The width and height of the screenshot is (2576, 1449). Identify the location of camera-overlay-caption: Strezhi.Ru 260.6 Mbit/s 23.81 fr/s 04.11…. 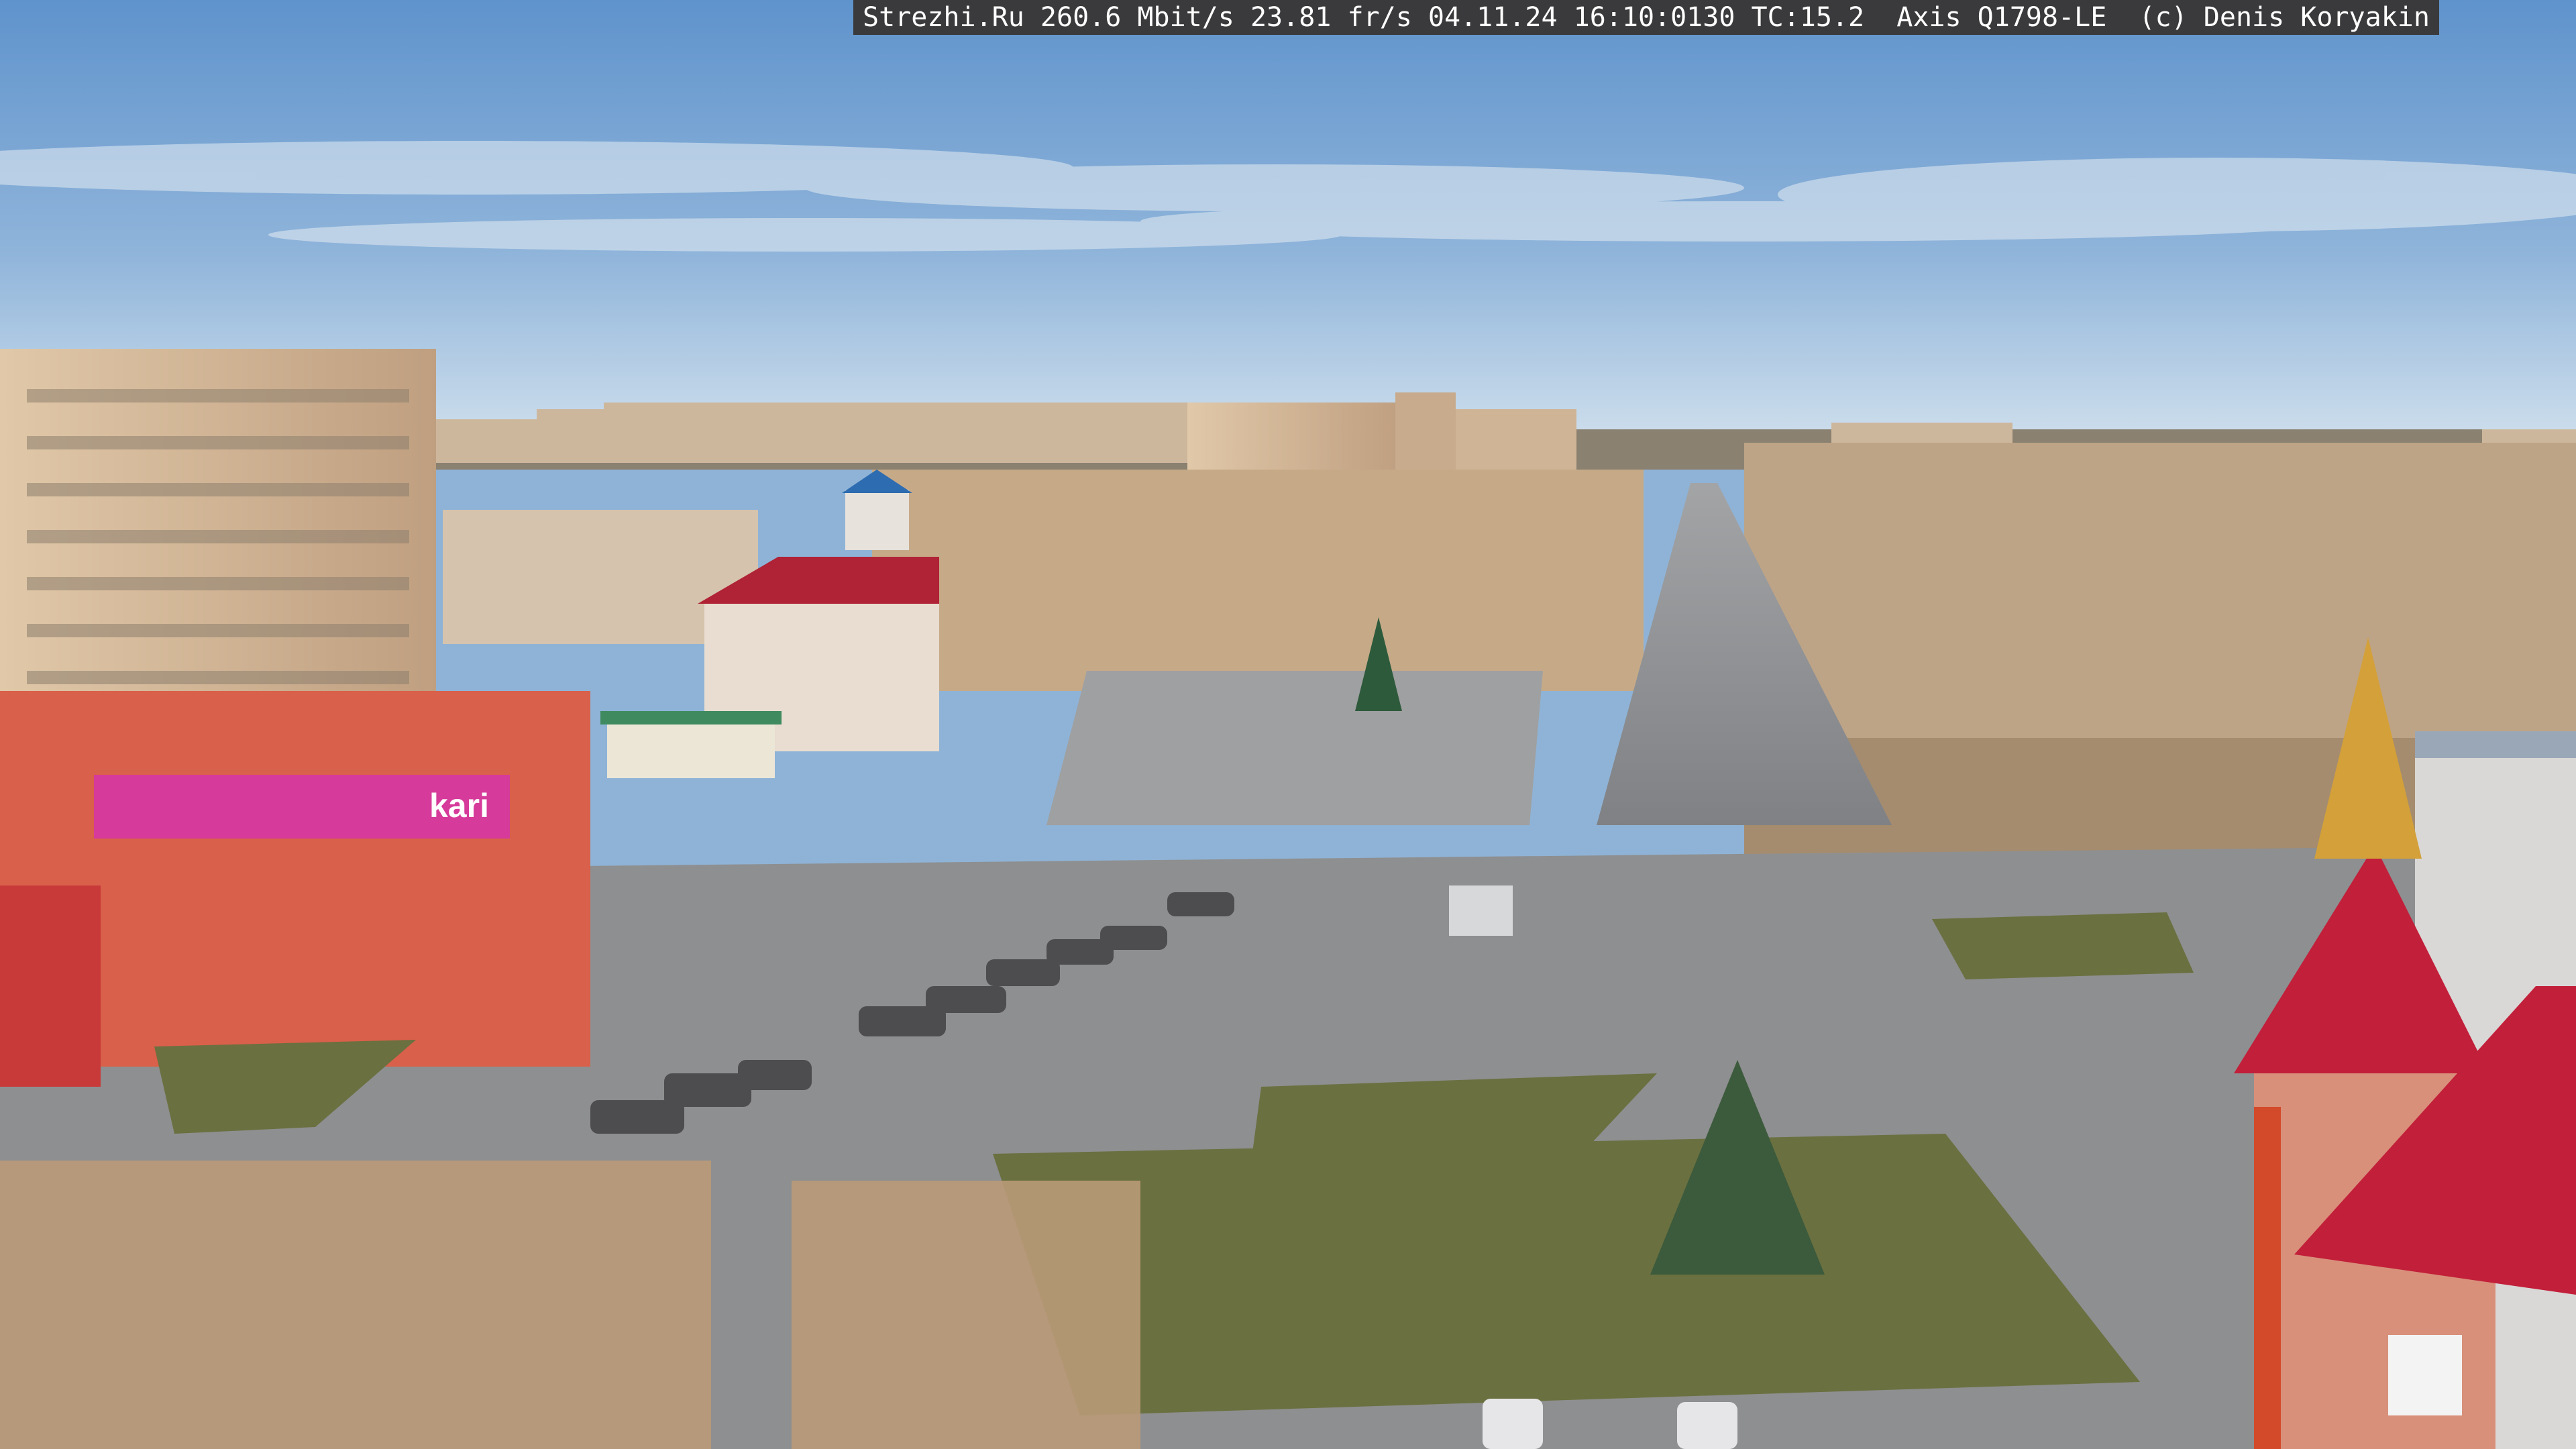
(1646, 17).